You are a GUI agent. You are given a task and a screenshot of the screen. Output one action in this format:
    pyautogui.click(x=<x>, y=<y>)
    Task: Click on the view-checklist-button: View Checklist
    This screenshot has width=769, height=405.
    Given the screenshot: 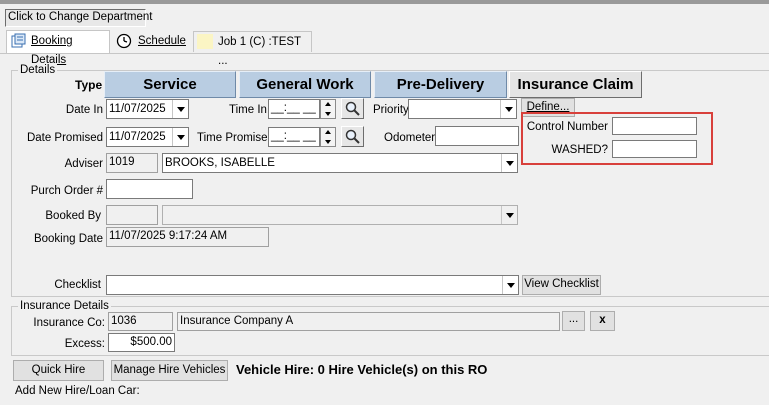 What is the action you would take?
    pyautogui.click(x=561, y=285)
    